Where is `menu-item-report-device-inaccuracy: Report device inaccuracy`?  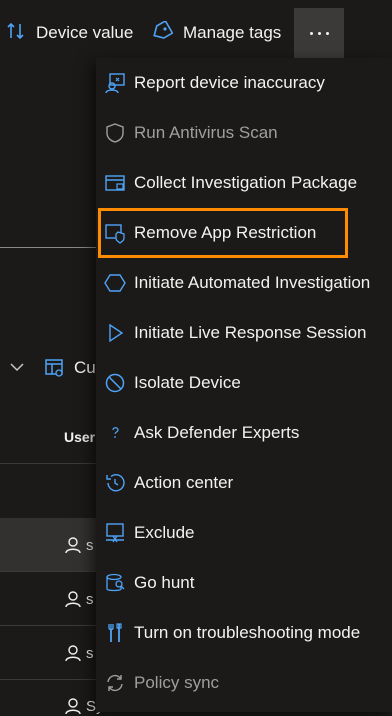
menu-item-report-device-inaccuracy: Report device inaccuracy is located at coordinates (244, 83).